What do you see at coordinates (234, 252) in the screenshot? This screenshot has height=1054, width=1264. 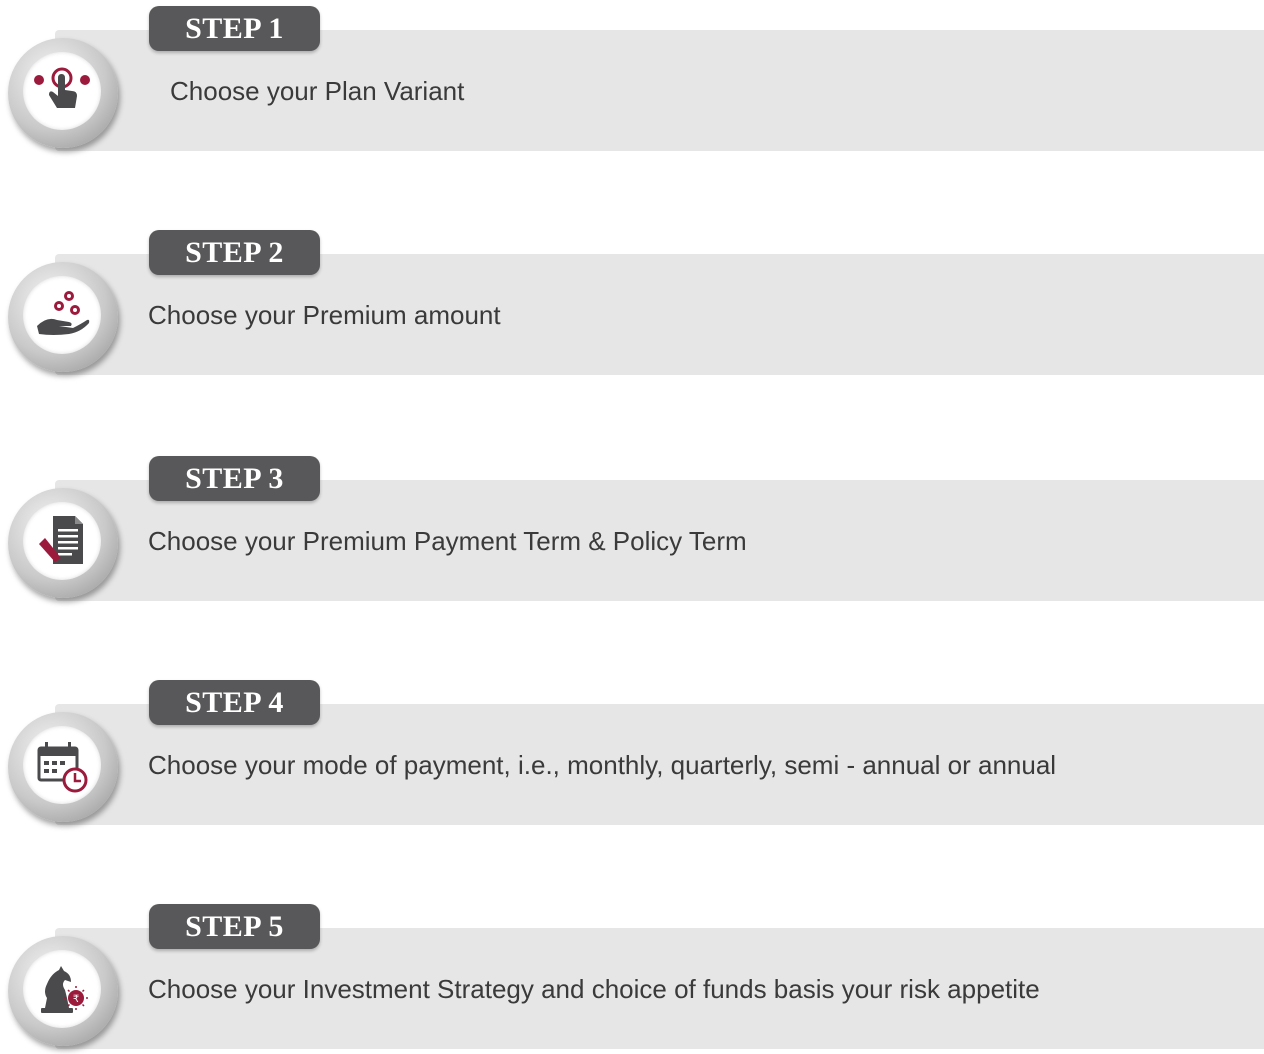 I see `step-label: STEP 2` at bounding box center [234, 252].